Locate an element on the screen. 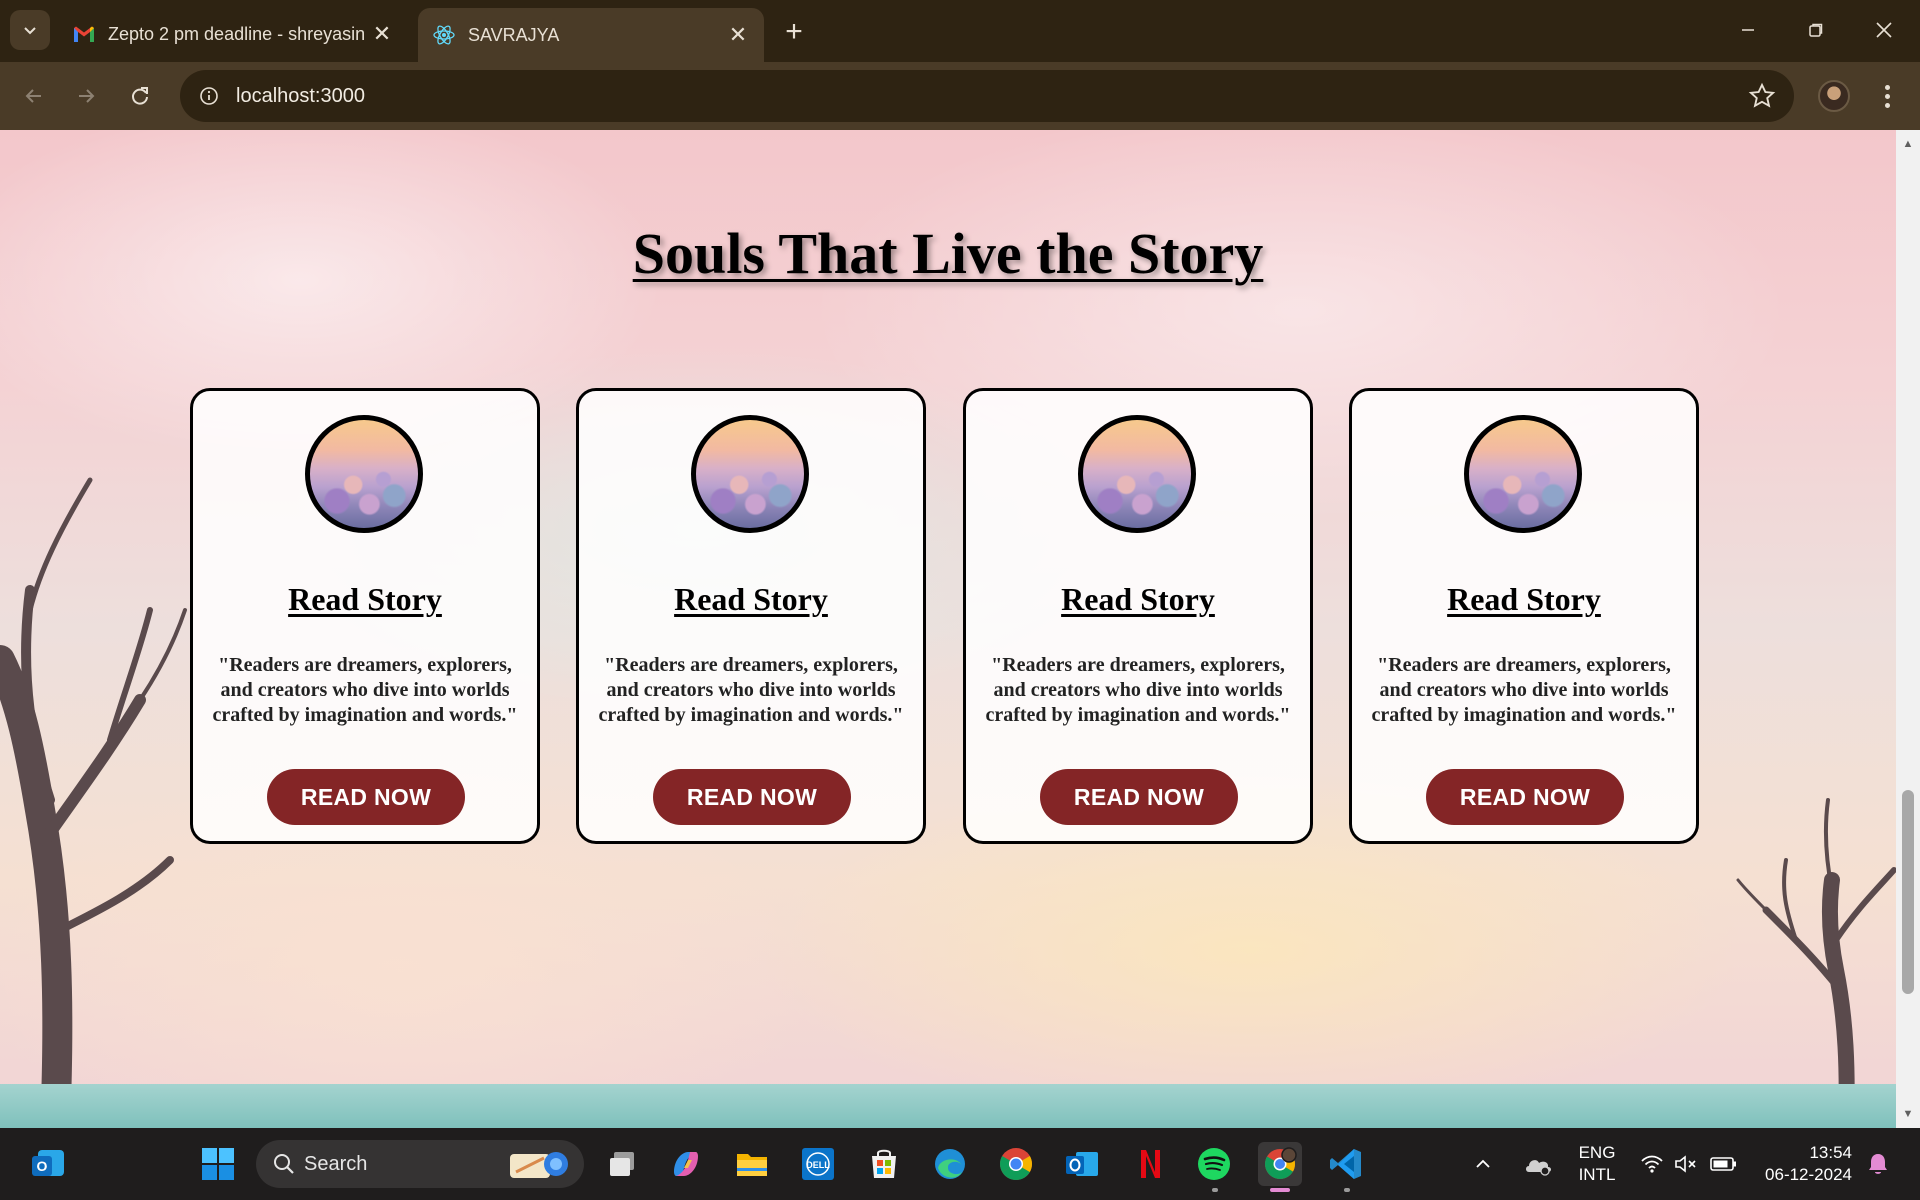 This screenshot has height=1200, width=1920. minimize-button is located at coordinates (1748, 30).